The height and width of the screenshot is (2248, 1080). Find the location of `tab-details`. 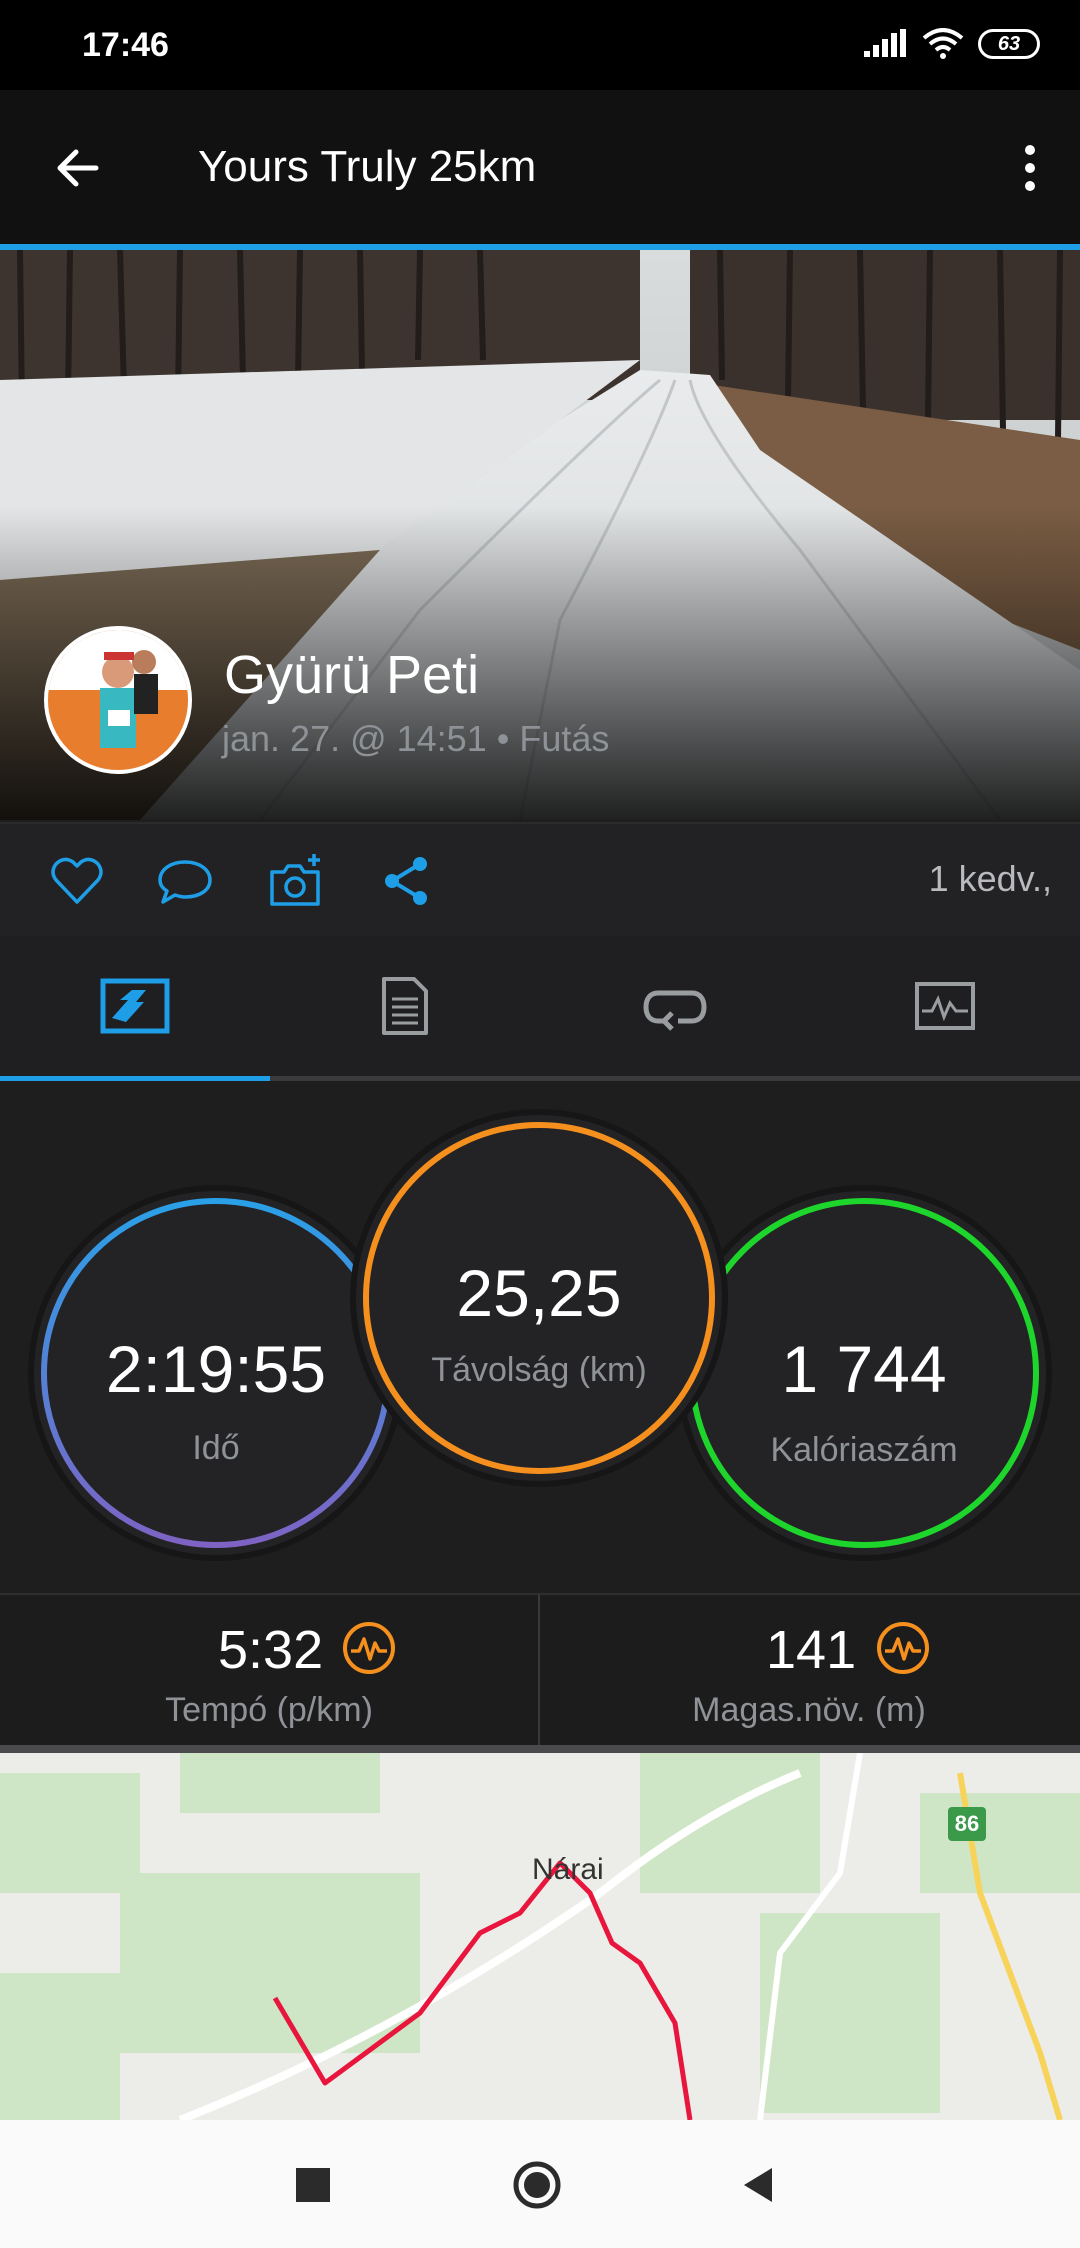

tab-details is located at coordinates (405, 1006).